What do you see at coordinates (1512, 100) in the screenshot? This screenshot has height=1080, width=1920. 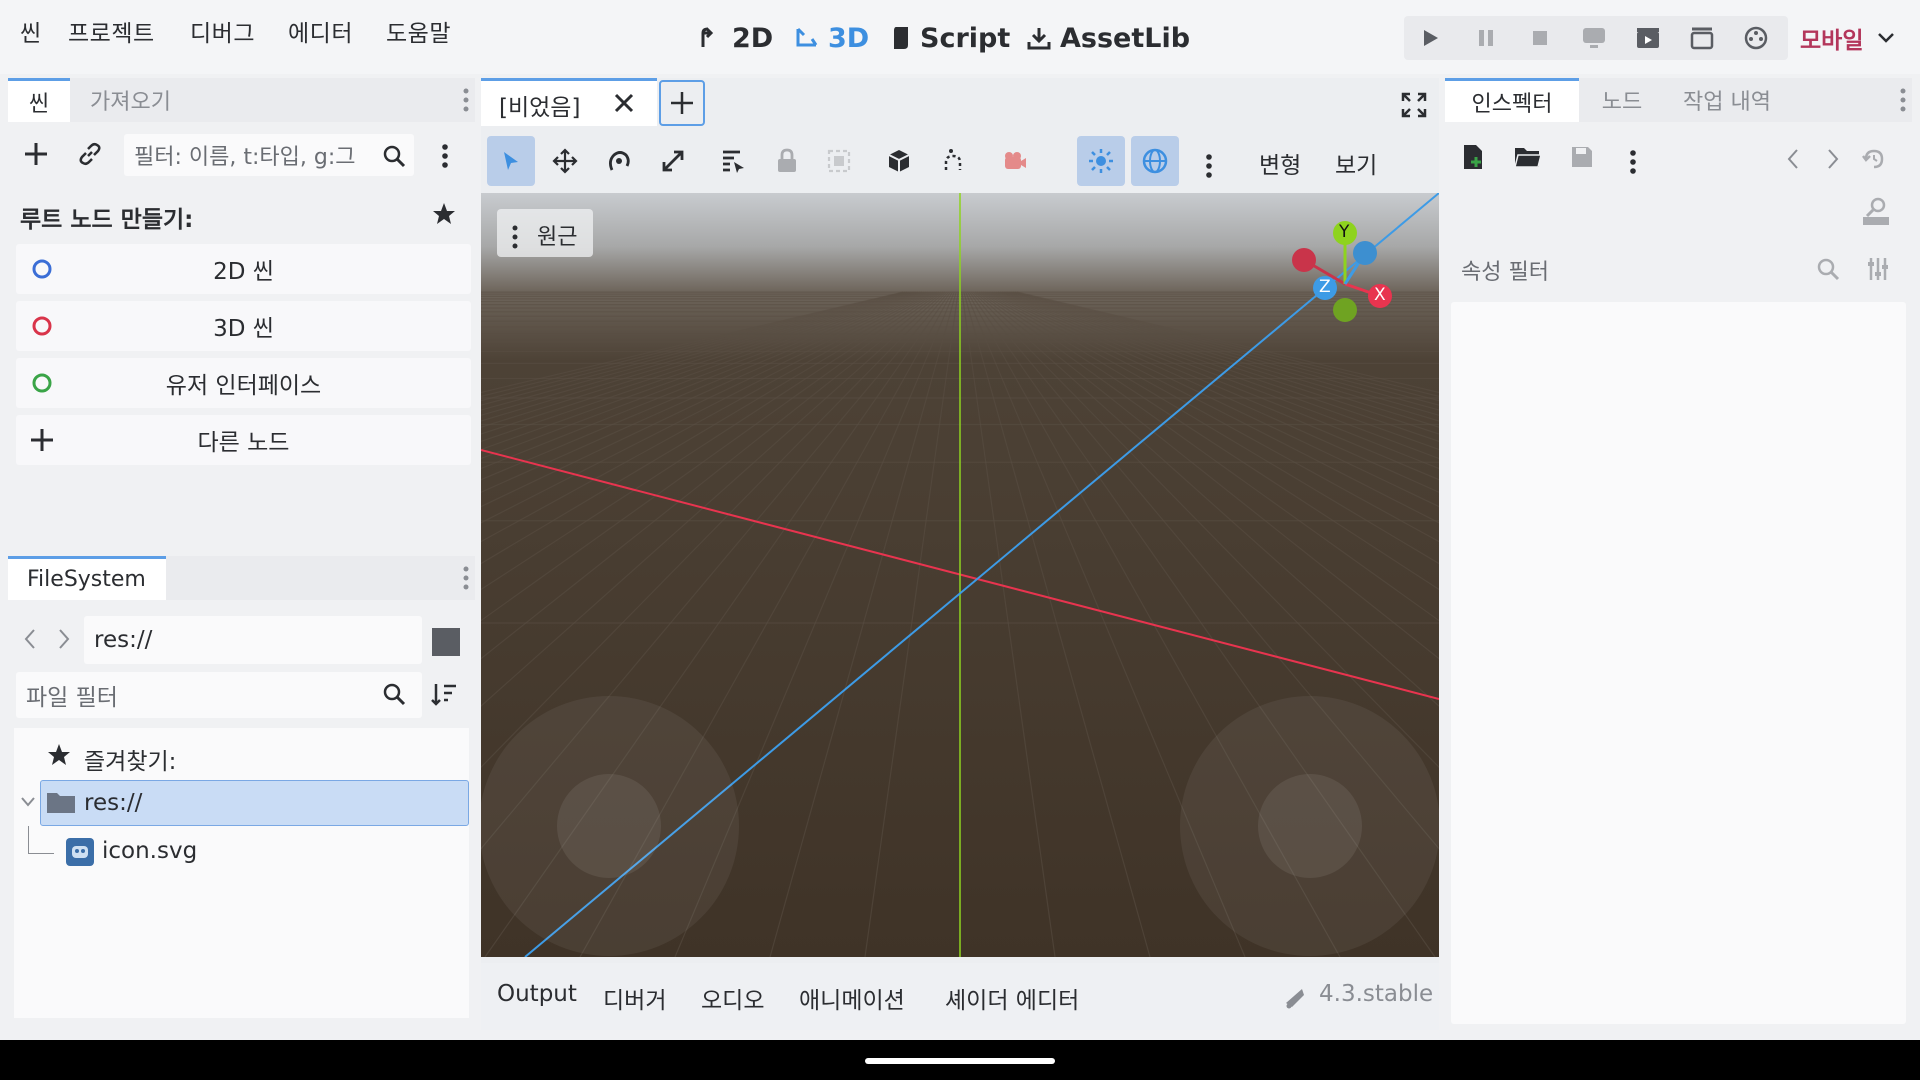 I see `tab-inspector: 인스펙터` at bounding box center [1512, 100].